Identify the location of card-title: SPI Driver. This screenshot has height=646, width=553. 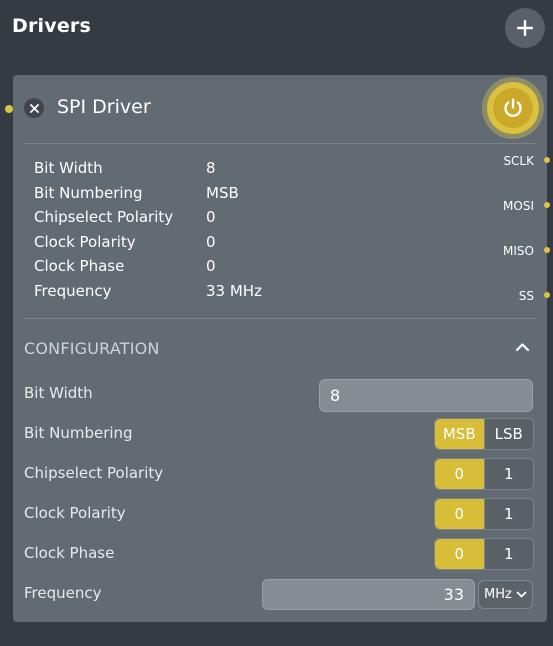
(104, 107).